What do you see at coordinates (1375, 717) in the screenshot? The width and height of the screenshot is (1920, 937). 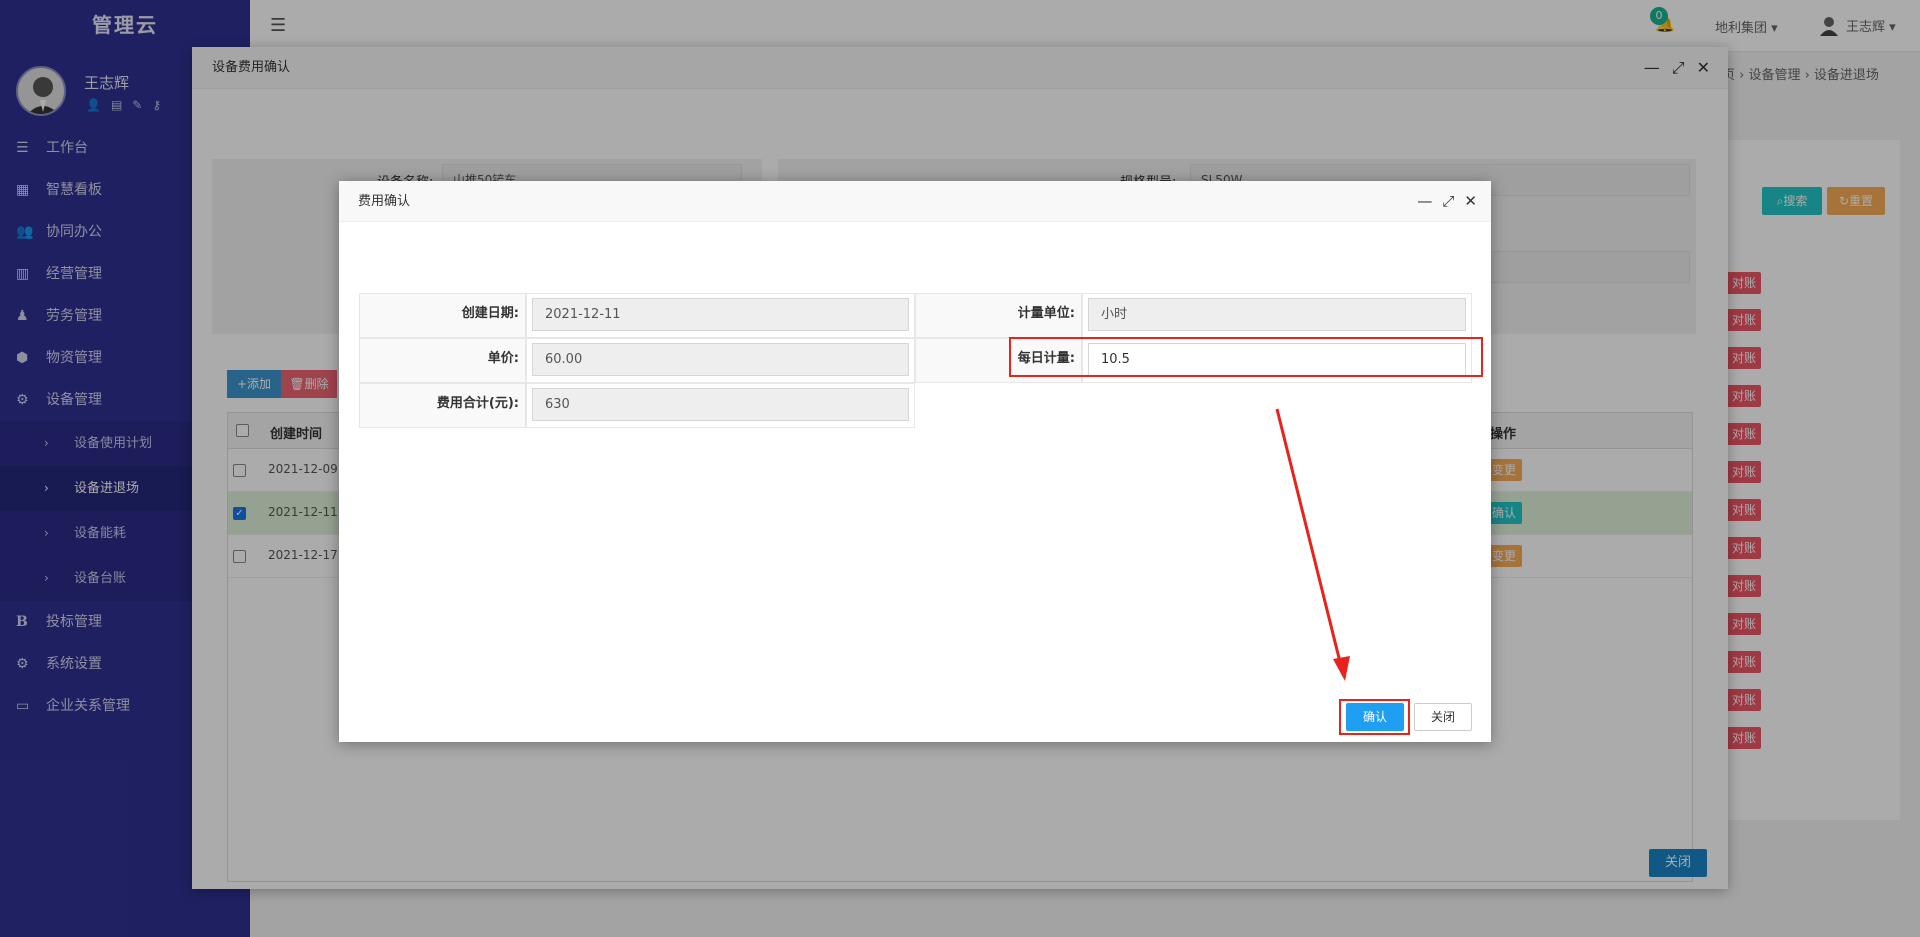 I see `confirm-button: 确认` at bounding box center [1375, 717].